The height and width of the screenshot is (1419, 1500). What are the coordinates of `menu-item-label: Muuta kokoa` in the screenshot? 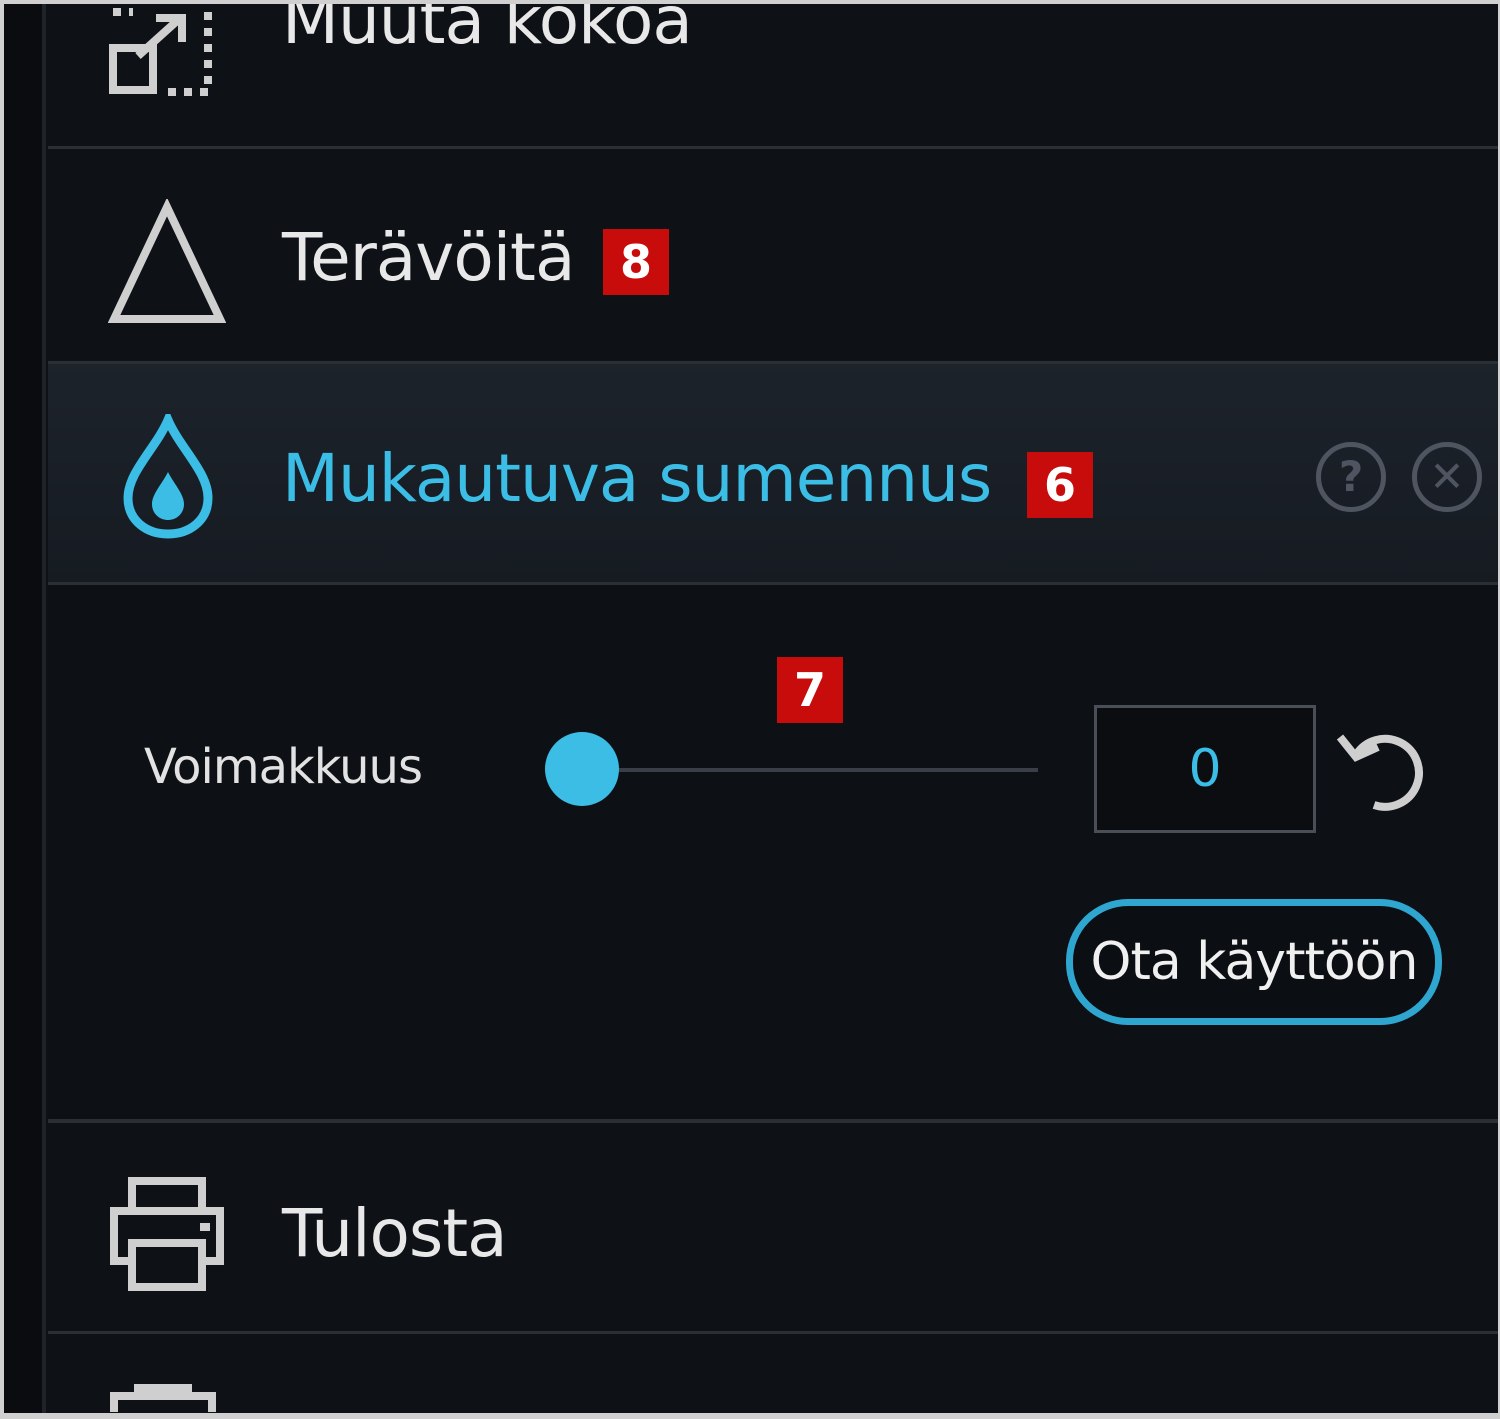 It's located at (487, 31).